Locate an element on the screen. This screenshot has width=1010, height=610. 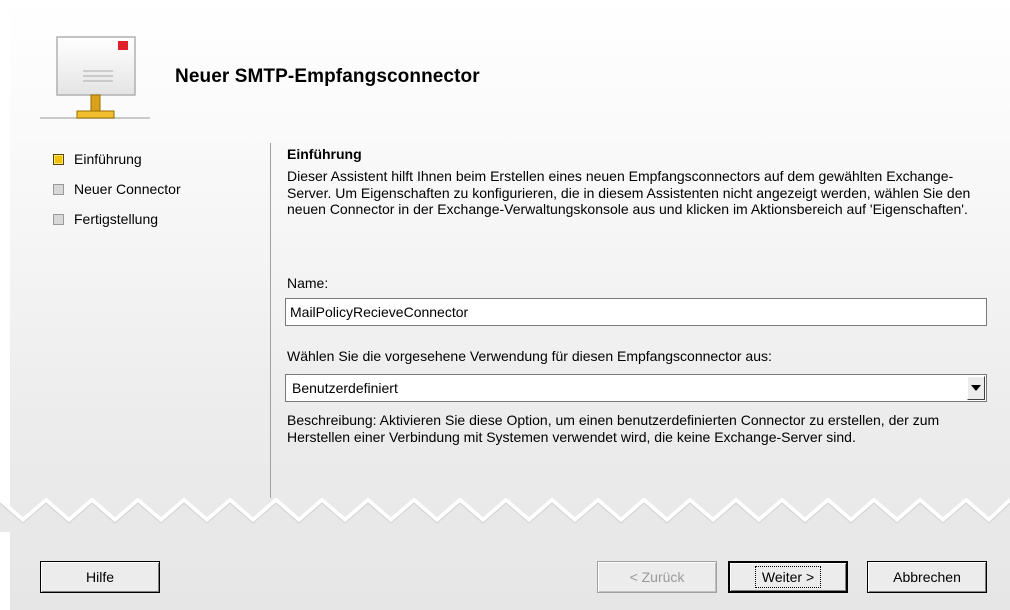
step-neuer-connector: Neuer Connector is located at coordinates (117, 189).